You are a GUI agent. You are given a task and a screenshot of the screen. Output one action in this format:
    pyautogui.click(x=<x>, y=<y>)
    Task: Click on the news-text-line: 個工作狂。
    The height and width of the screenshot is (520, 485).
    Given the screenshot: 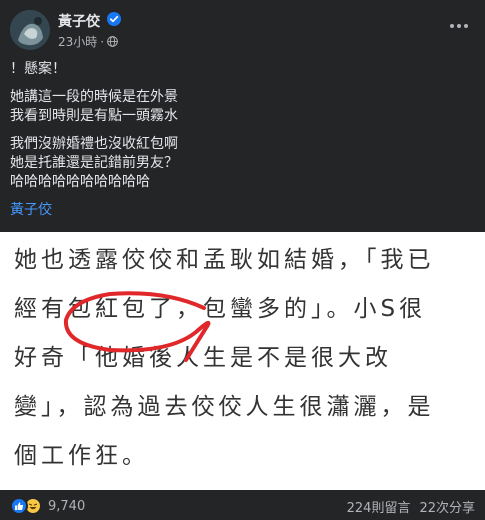 What is the action you would take?
    pyautogui.click(x=81, y=456)
    